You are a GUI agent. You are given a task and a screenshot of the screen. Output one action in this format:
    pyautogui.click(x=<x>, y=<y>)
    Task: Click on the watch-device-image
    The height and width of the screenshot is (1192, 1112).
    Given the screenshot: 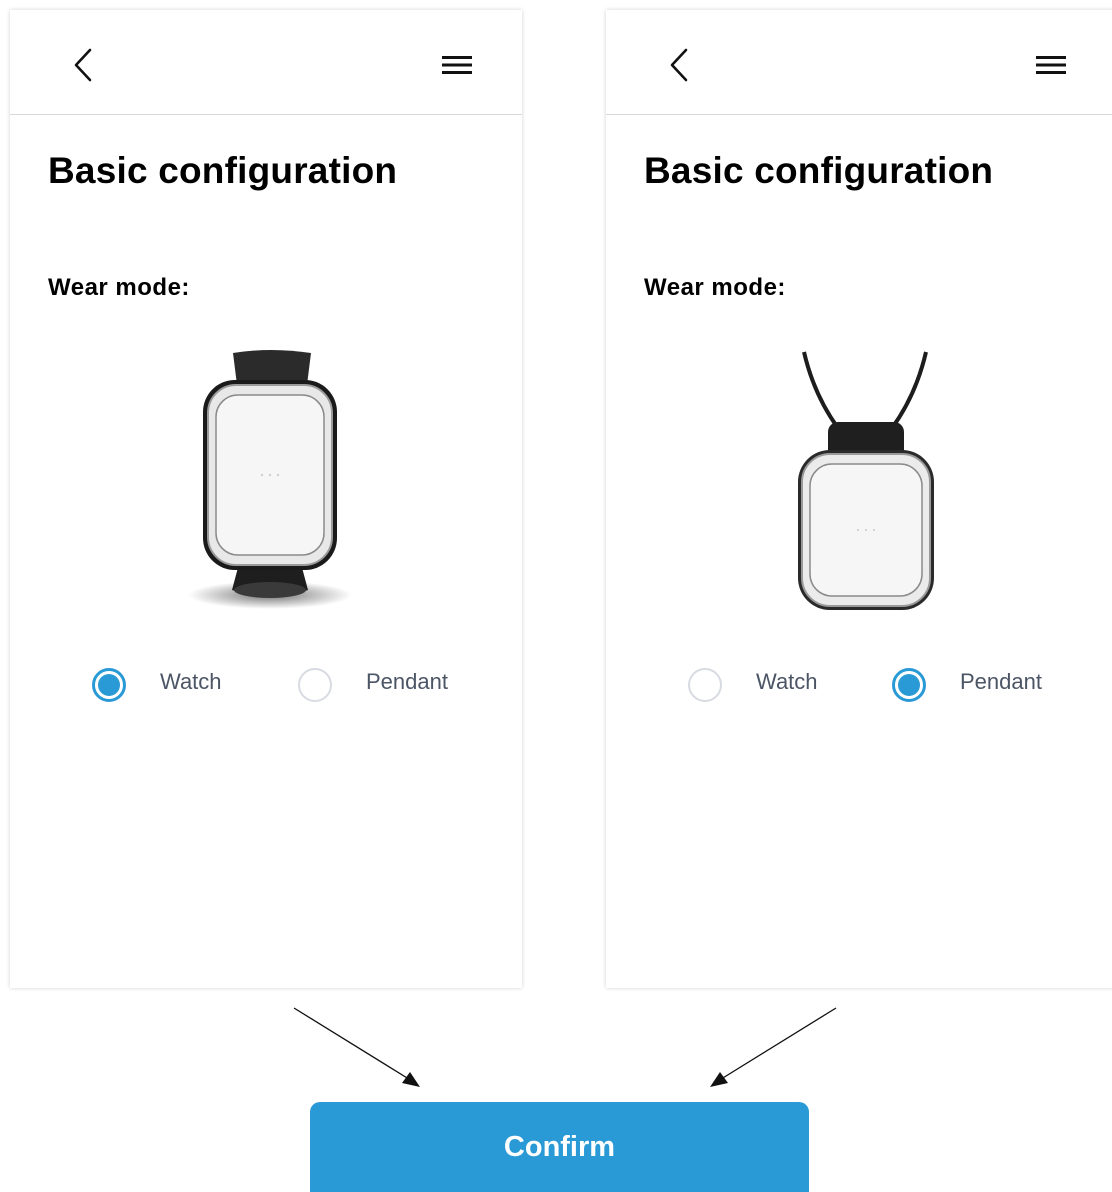 What is the action you would take?
    pyautogui.click(x=270, y=479)
    